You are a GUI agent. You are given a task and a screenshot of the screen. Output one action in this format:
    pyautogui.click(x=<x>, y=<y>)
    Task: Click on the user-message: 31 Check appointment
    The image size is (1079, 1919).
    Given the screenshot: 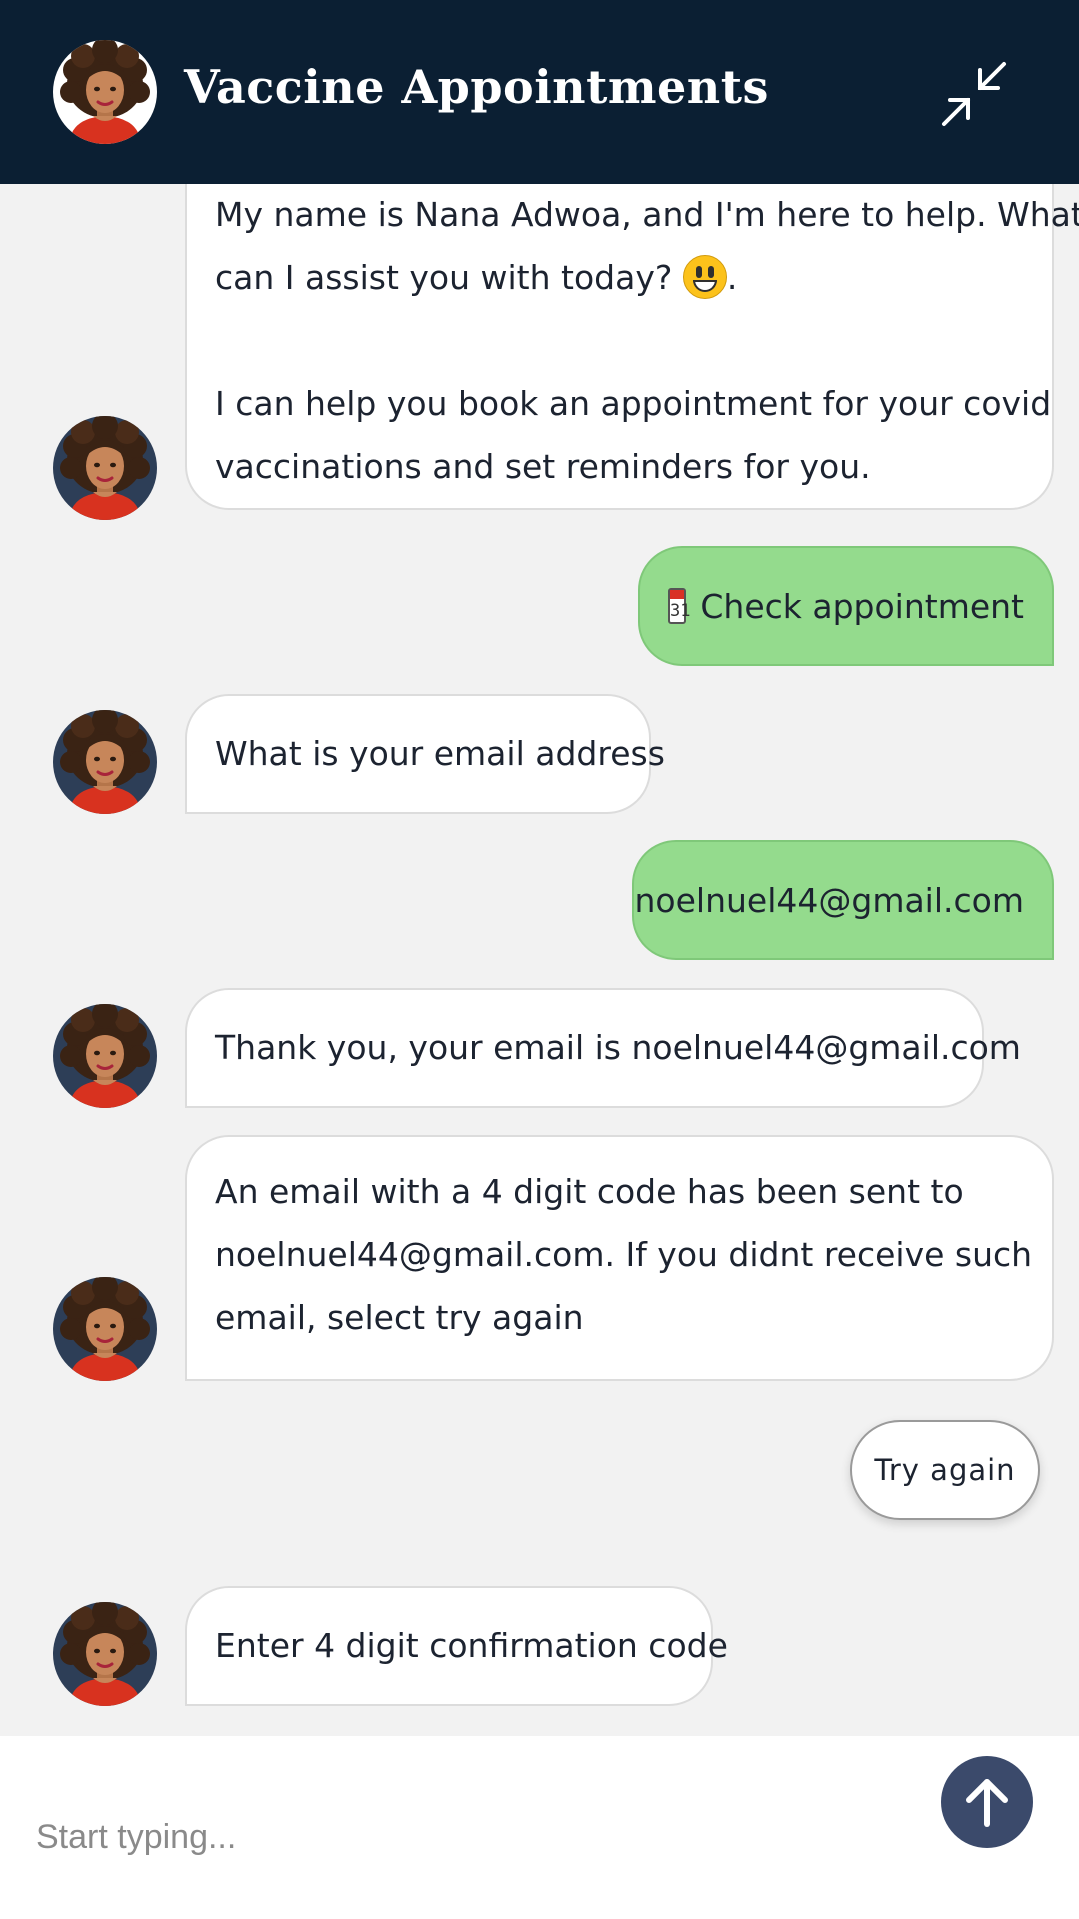 What is the action you would take?
    pyautogui.click(x=846, y=606)
    